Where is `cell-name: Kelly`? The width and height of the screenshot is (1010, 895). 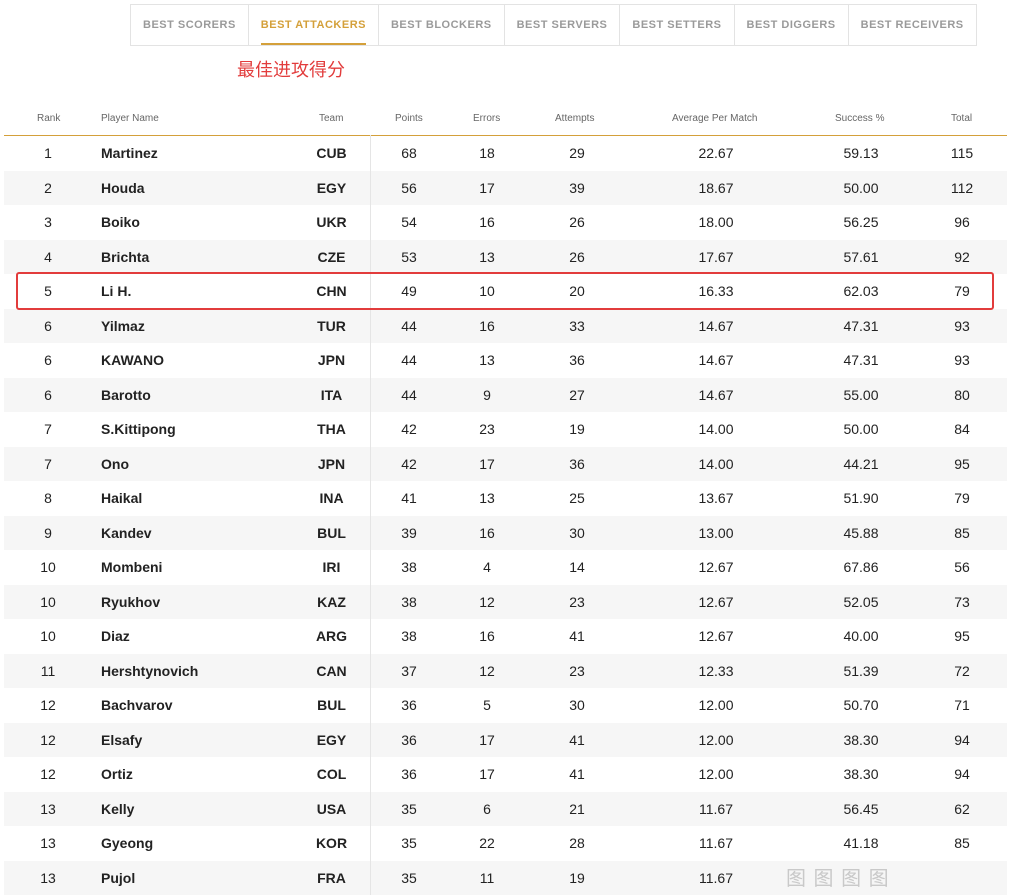
cell-name: Kelly is located at coordinates (117, 809).